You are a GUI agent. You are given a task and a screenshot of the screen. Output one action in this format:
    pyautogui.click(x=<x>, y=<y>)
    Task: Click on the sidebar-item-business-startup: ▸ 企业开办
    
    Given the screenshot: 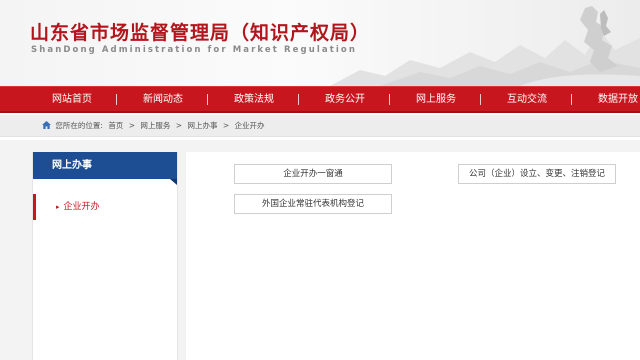 What is the action you would take?
    pyautogui.click(x=105, y=207)
    